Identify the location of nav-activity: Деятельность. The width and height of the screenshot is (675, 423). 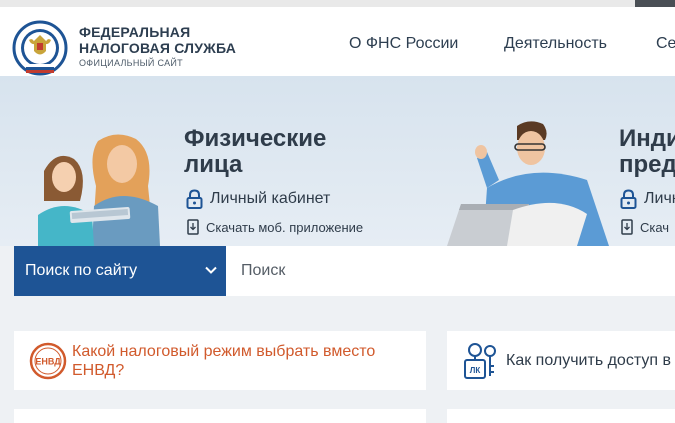
(555, 44).